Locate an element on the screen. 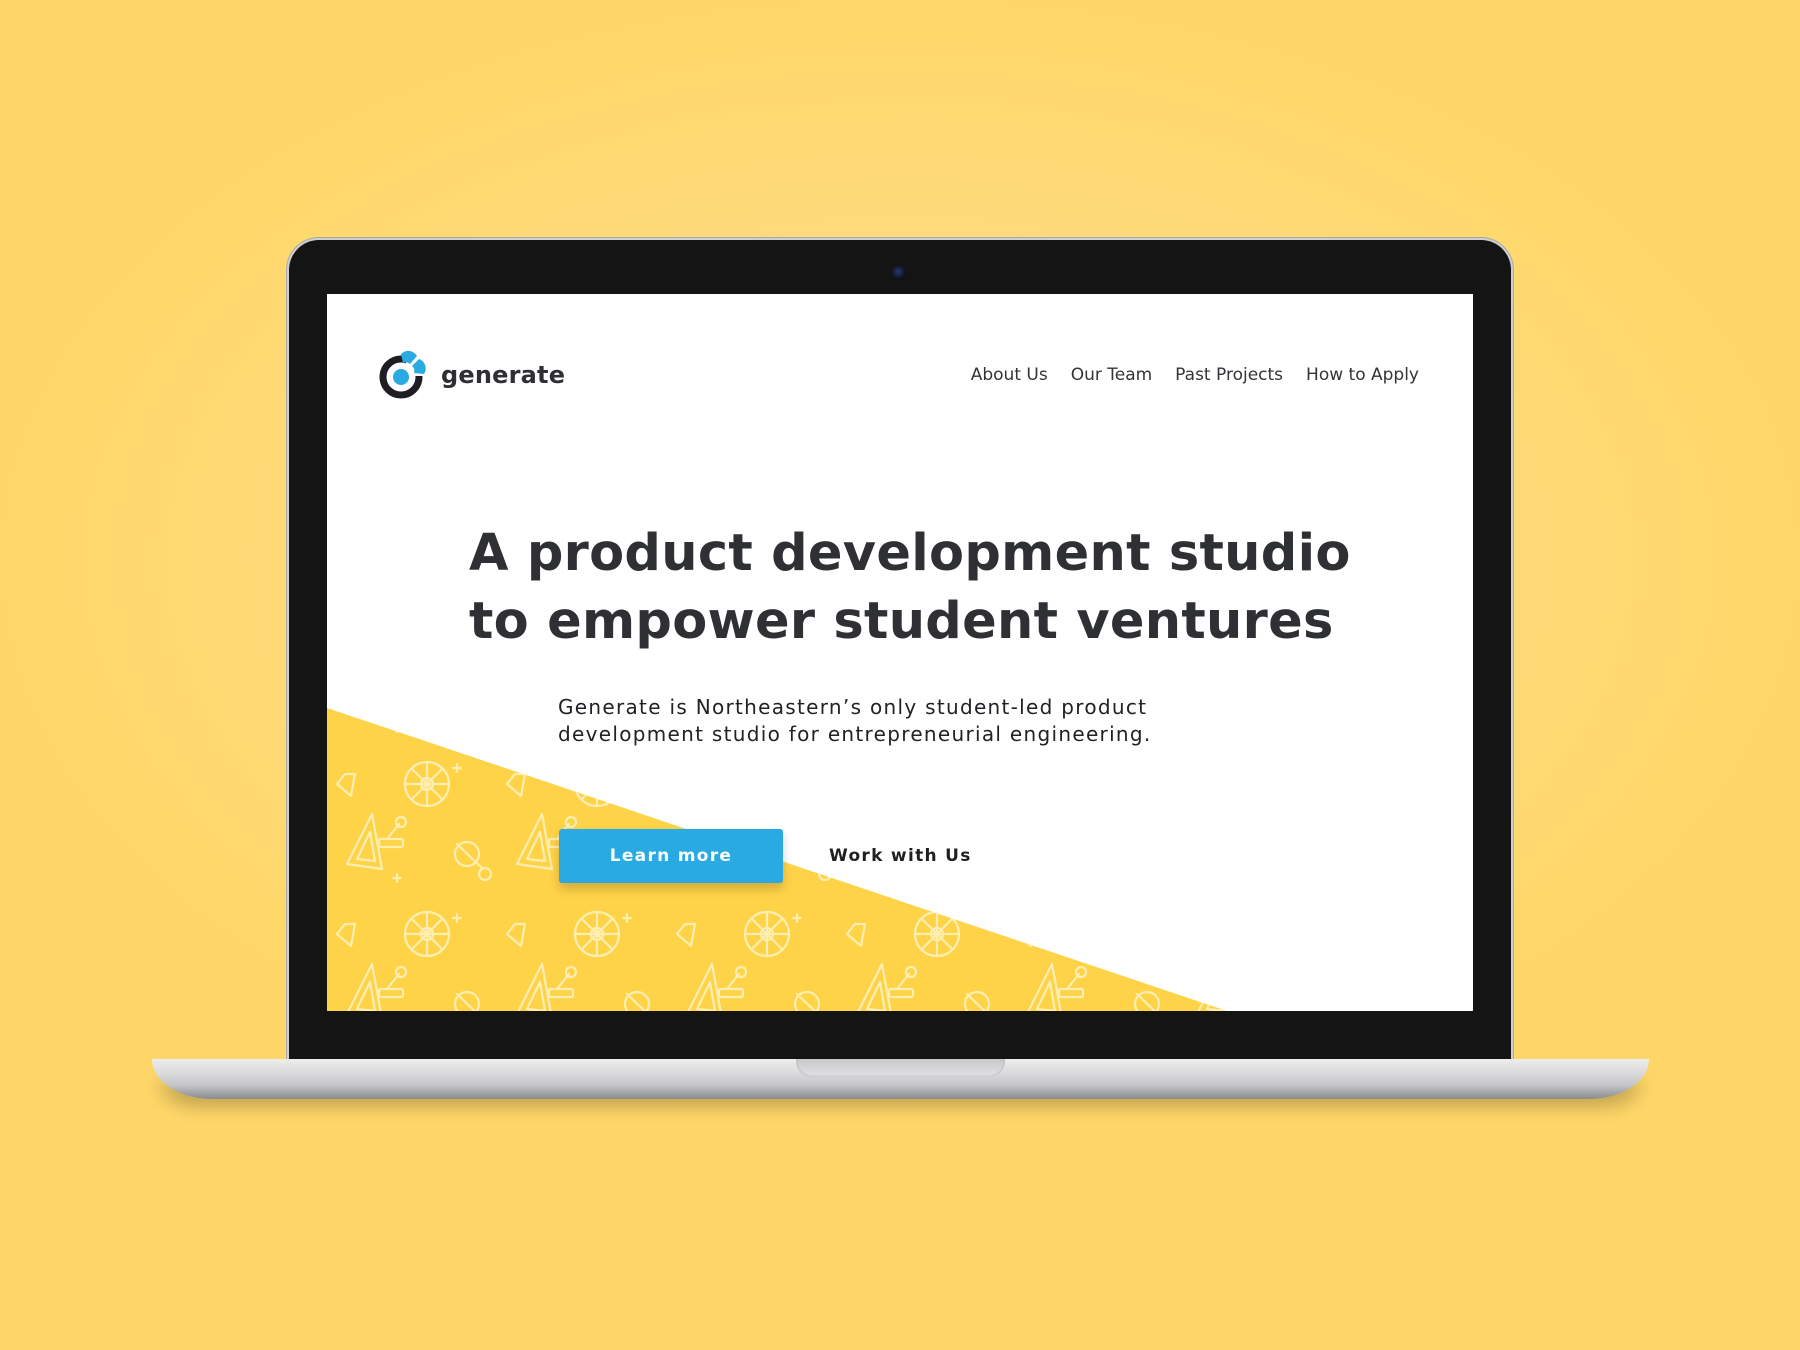 The width and height of the screenshot is (1800, 1350). laptop-base is located at coordinates (900, 1079).